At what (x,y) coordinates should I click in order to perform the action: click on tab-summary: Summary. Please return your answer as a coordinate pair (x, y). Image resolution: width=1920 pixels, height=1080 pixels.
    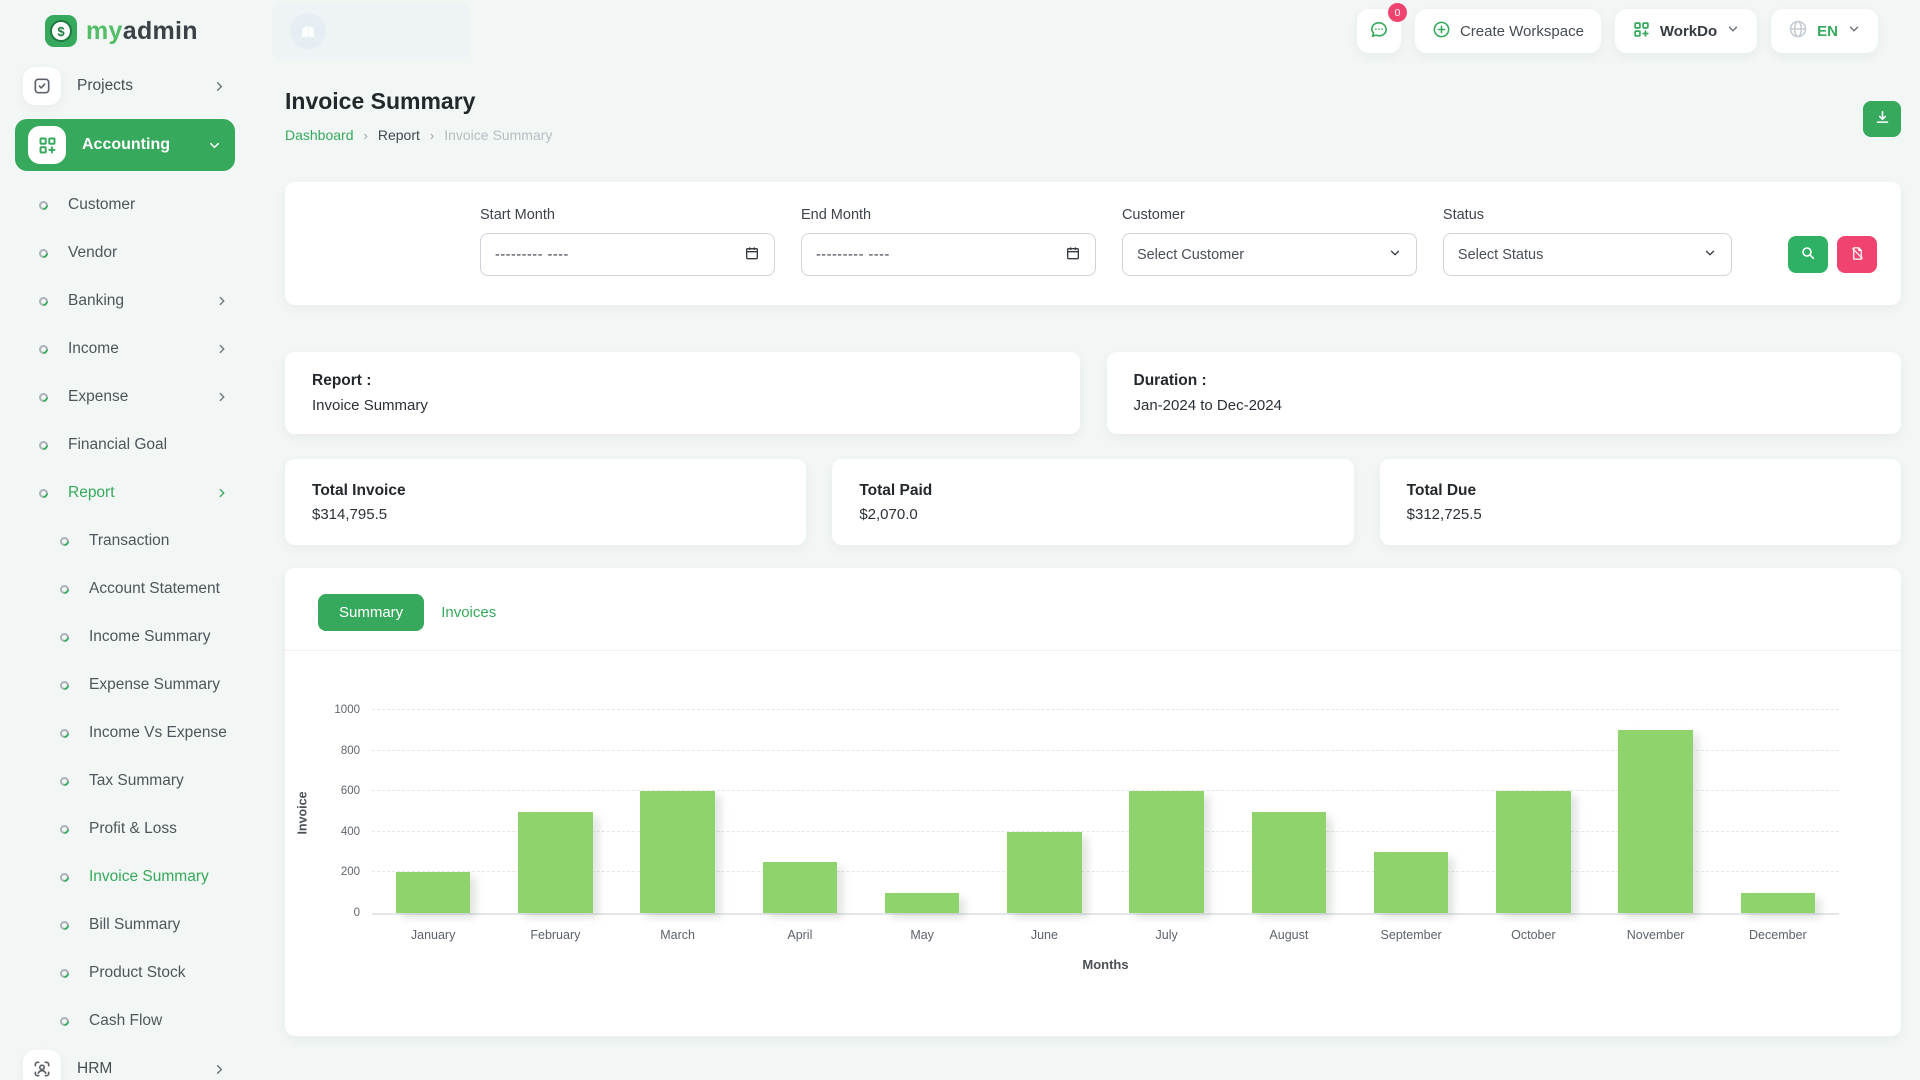
    Looking at the image, I should click on (371, 612).